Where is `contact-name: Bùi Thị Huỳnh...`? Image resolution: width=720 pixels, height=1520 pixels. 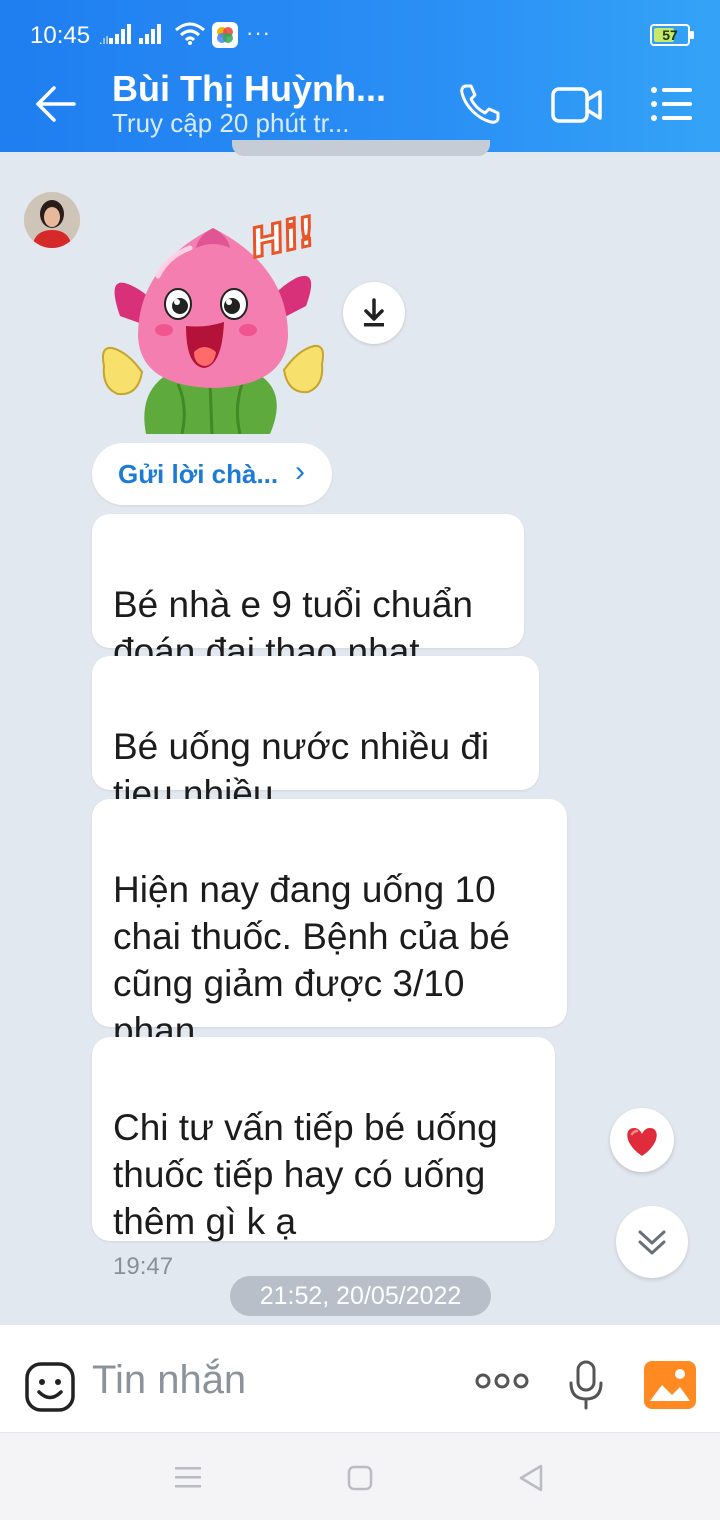 contact-name: Bùi Thị Huỳnh... is located at coordinates (249, 89).